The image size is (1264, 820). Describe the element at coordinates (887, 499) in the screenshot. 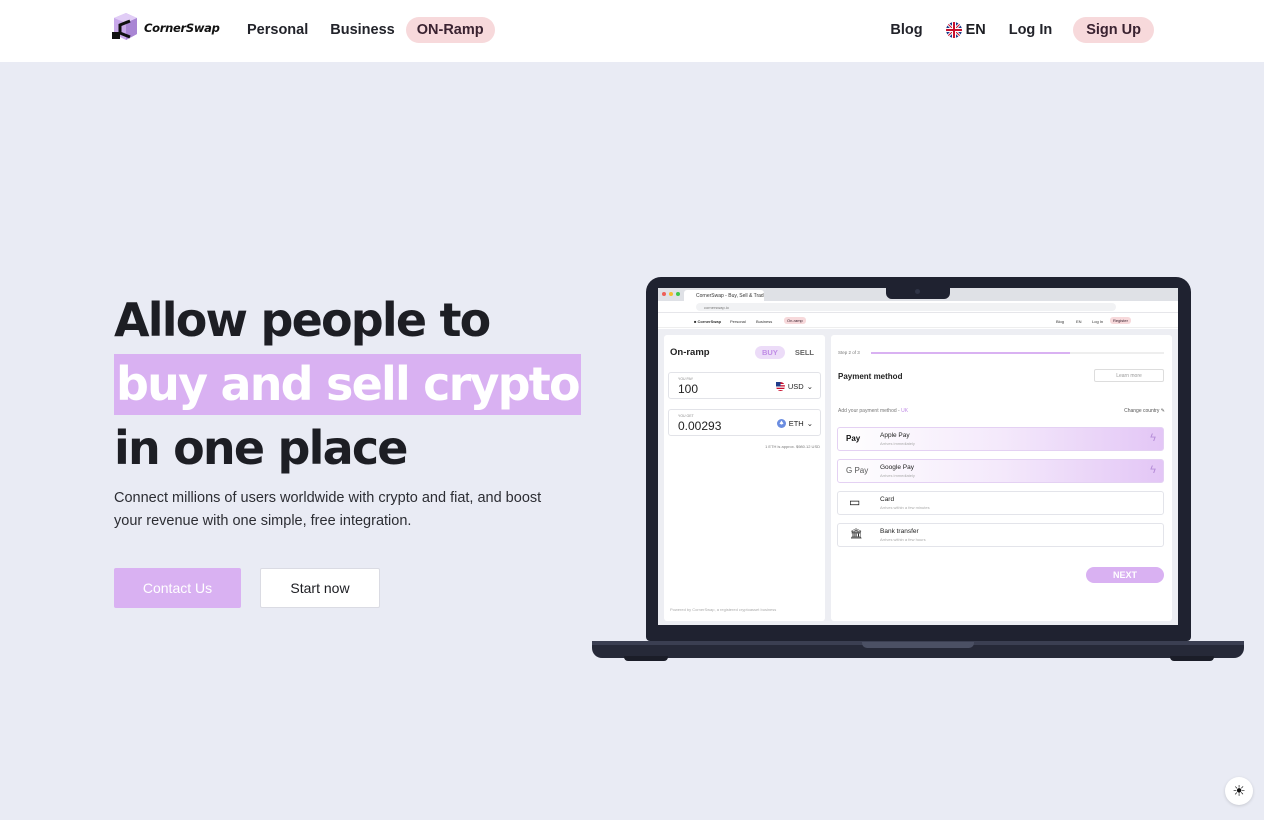

I see `payment-option-name: Card` at that location.